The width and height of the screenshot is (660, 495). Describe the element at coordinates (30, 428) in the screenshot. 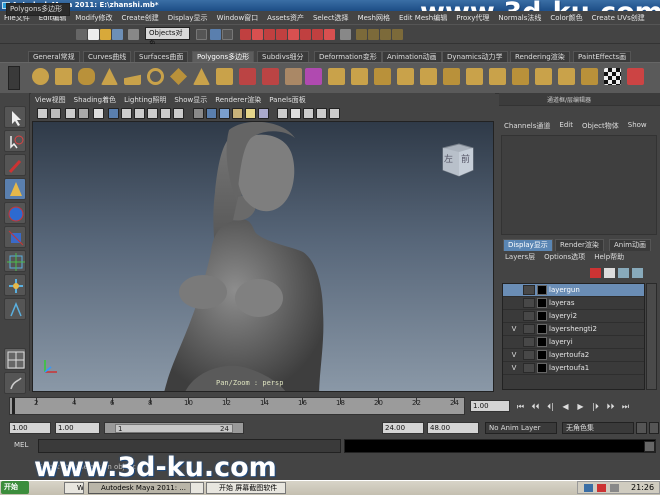

I see `start-time-field: 1.00` at that location.